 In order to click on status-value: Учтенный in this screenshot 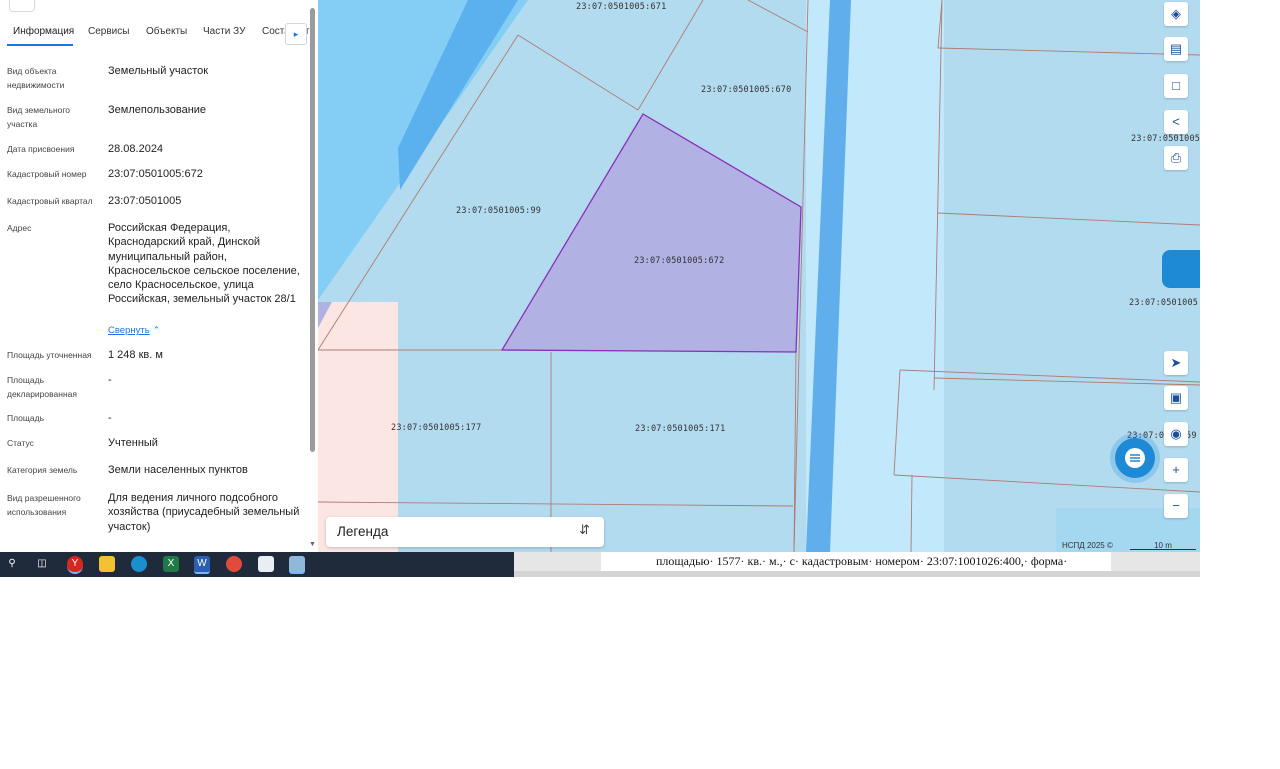, I will do `click(133, 443)`.